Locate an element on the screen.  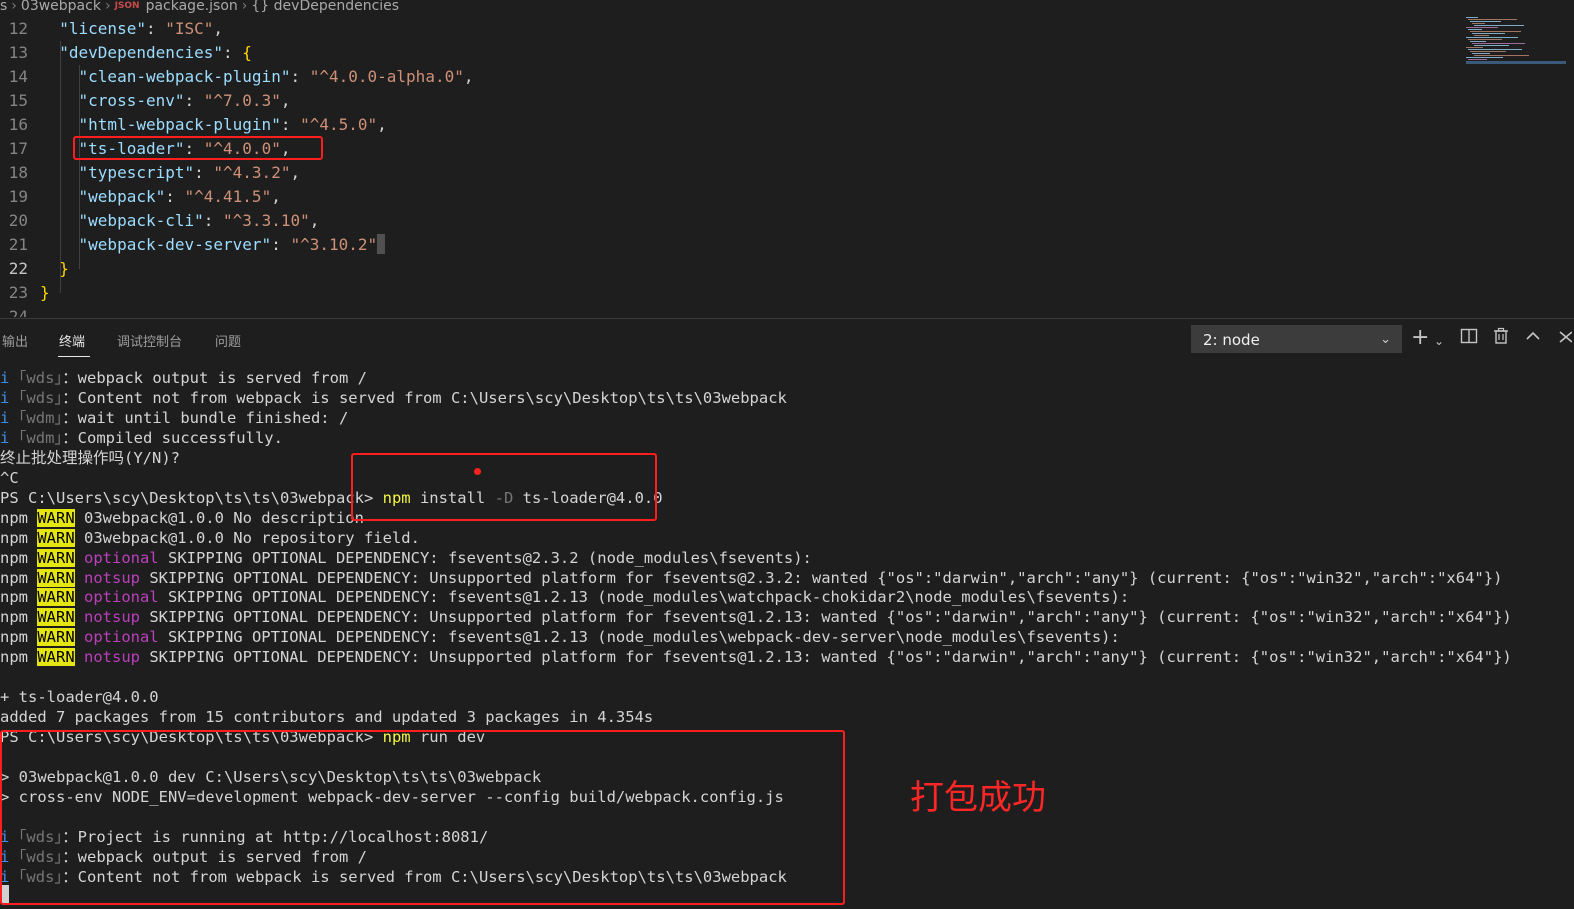
breadcrumb-folder: 03webpack is located at coordinates (61, 7).